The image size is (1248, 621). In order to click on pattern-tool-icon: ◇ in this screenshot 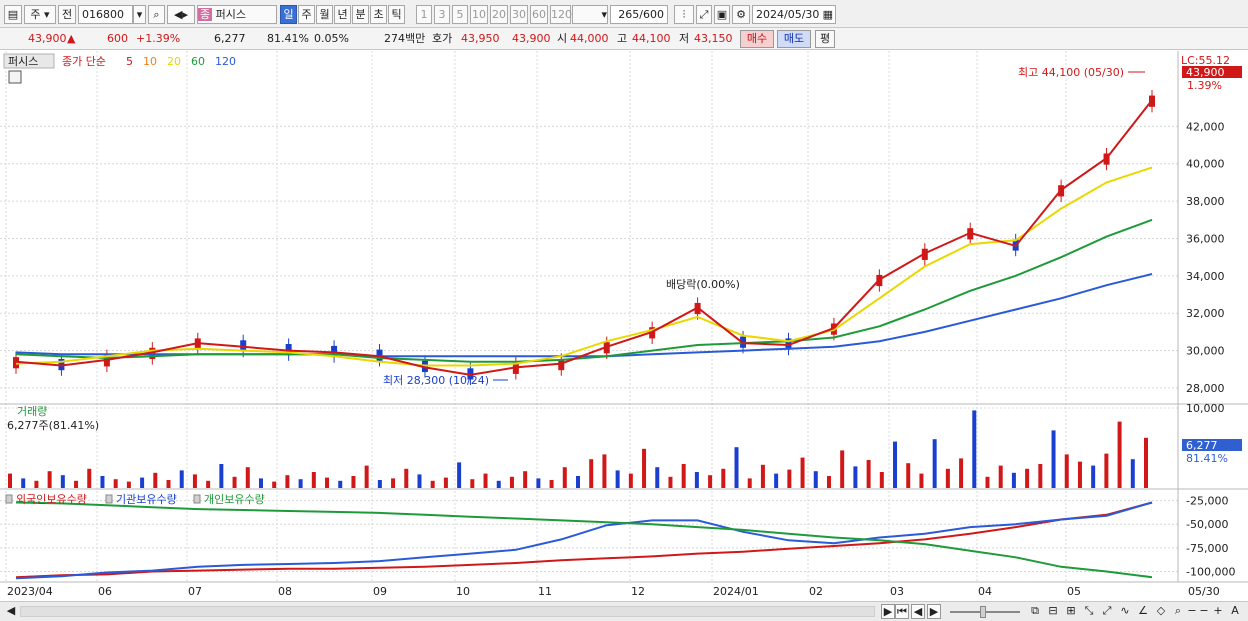, I will do `click(1161, 611)`.